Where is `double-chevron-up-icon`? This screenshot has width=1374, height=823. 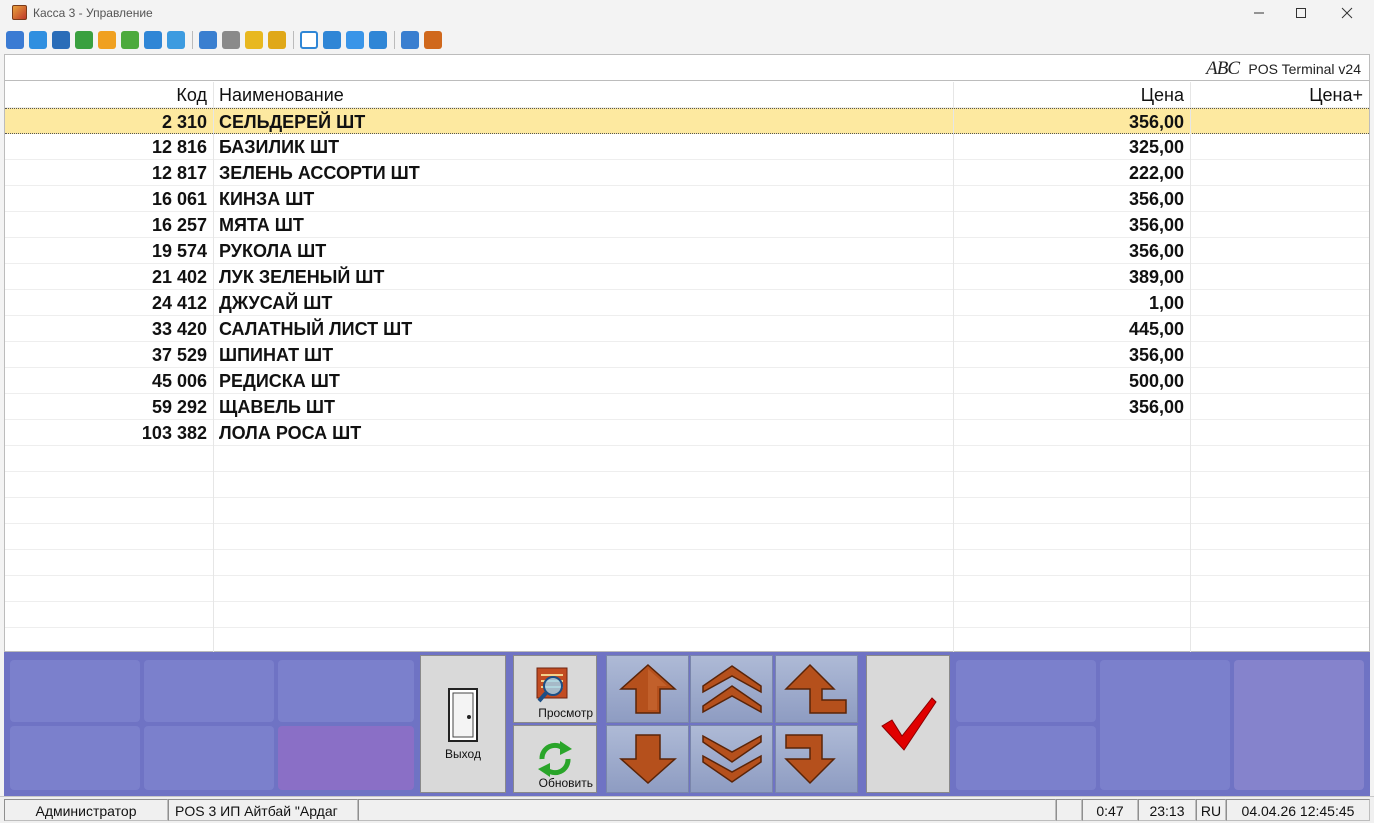
double-chevron-up-icon is located at coordinates (731, 689).